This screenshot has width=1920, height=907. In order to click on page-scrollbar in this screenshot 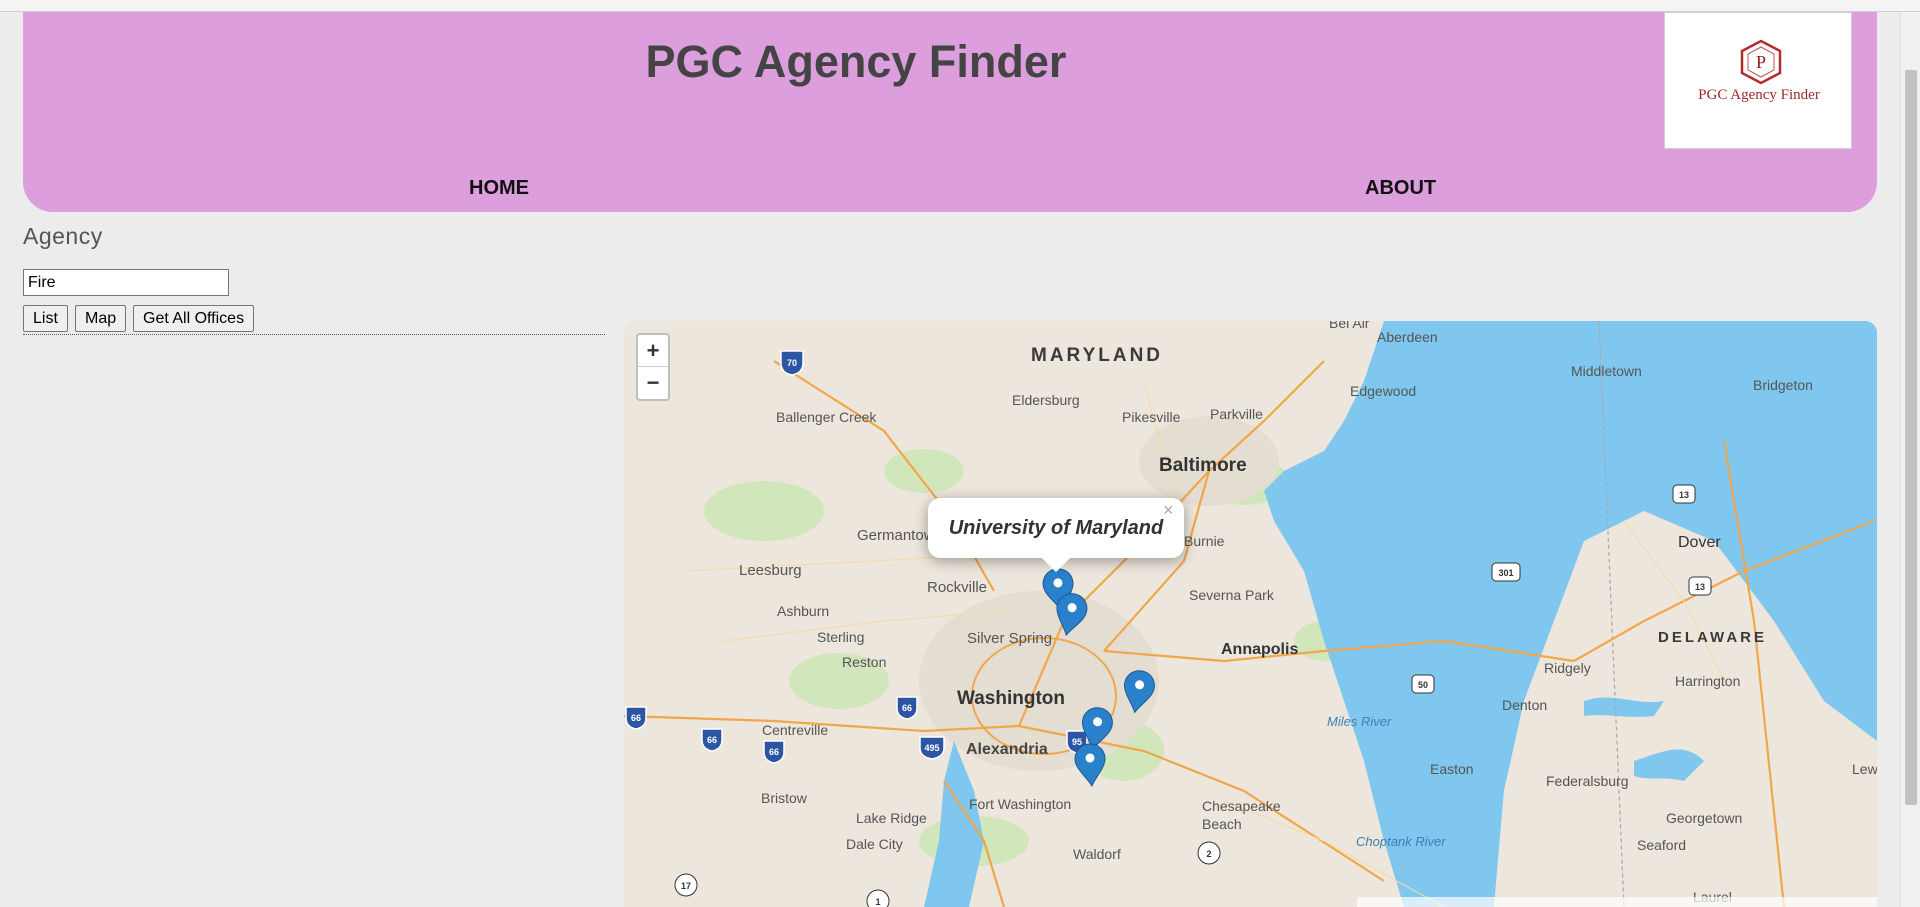, I will do `click(1910, 459)`.